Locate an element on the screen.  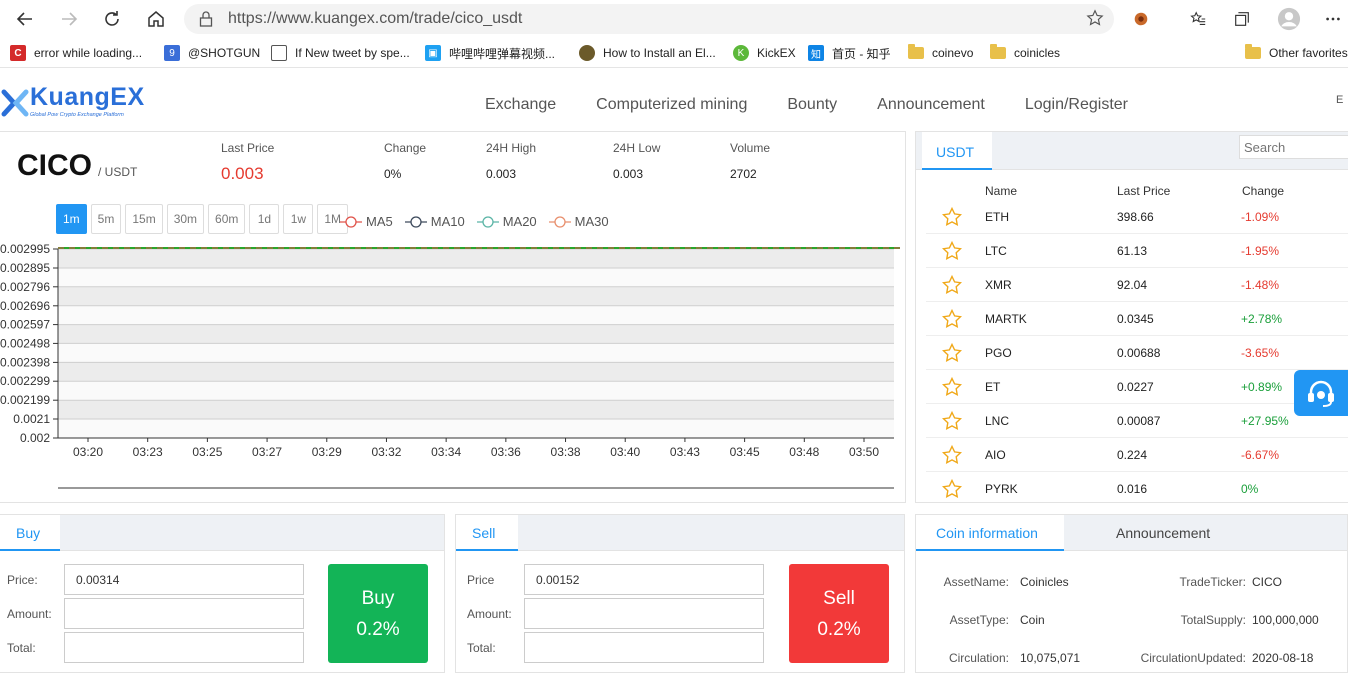
legend-ma5: MA5 is located at coordinates (366, 221).